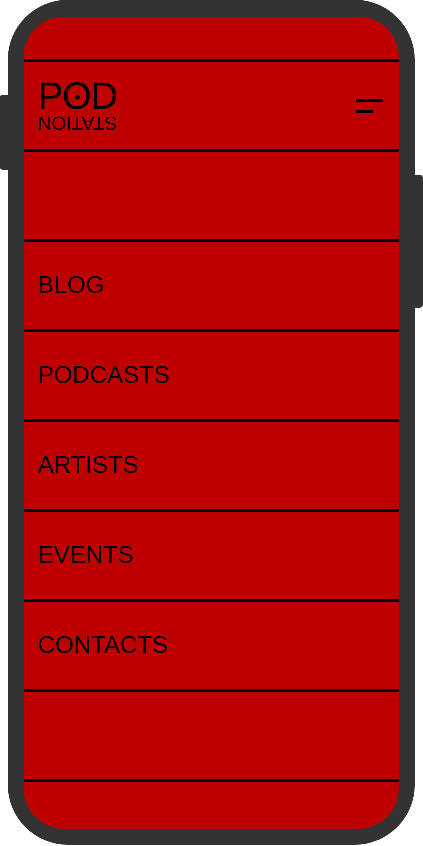 The width and height of the screenshot is (423, 846). I want to click on menu-icon, so click(370, 105).